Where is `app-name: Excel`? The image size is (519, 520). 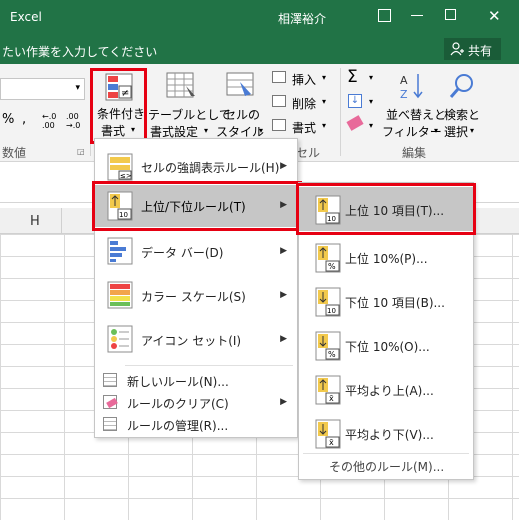 app-name: Excel is located at coordinates (26, 17).